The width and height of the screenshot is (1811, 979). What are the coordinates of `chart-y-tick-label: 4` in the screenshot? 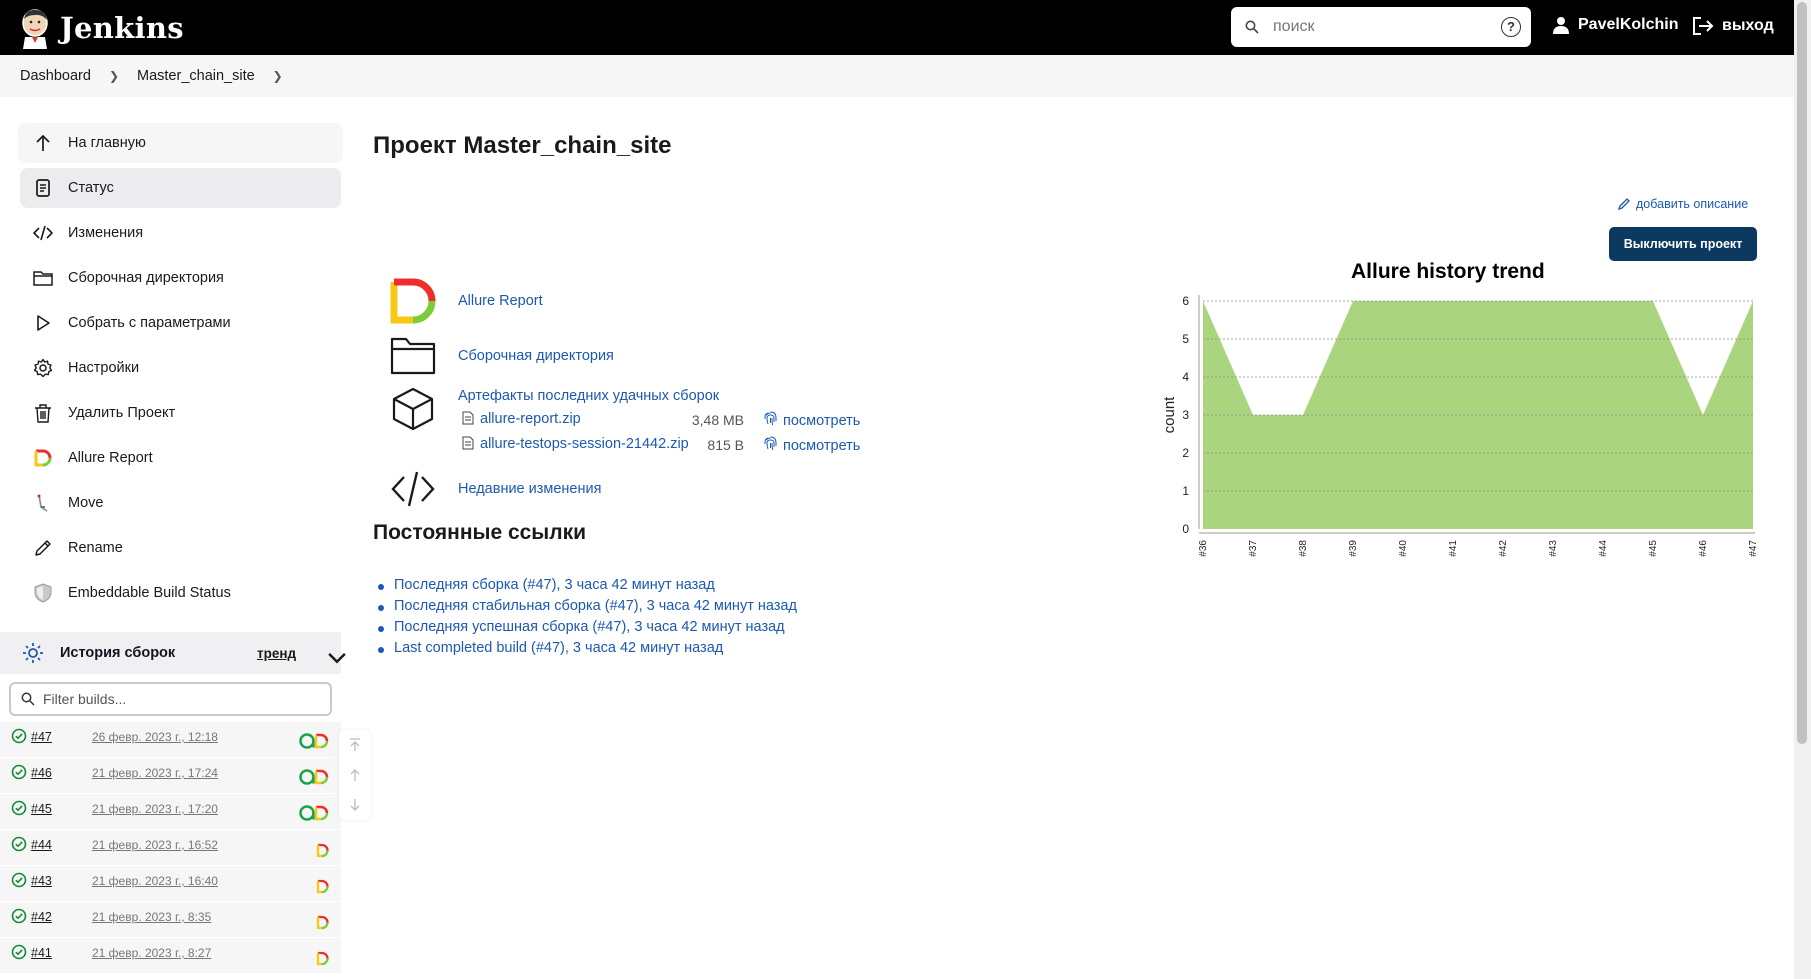 It's located at (1185, 377).